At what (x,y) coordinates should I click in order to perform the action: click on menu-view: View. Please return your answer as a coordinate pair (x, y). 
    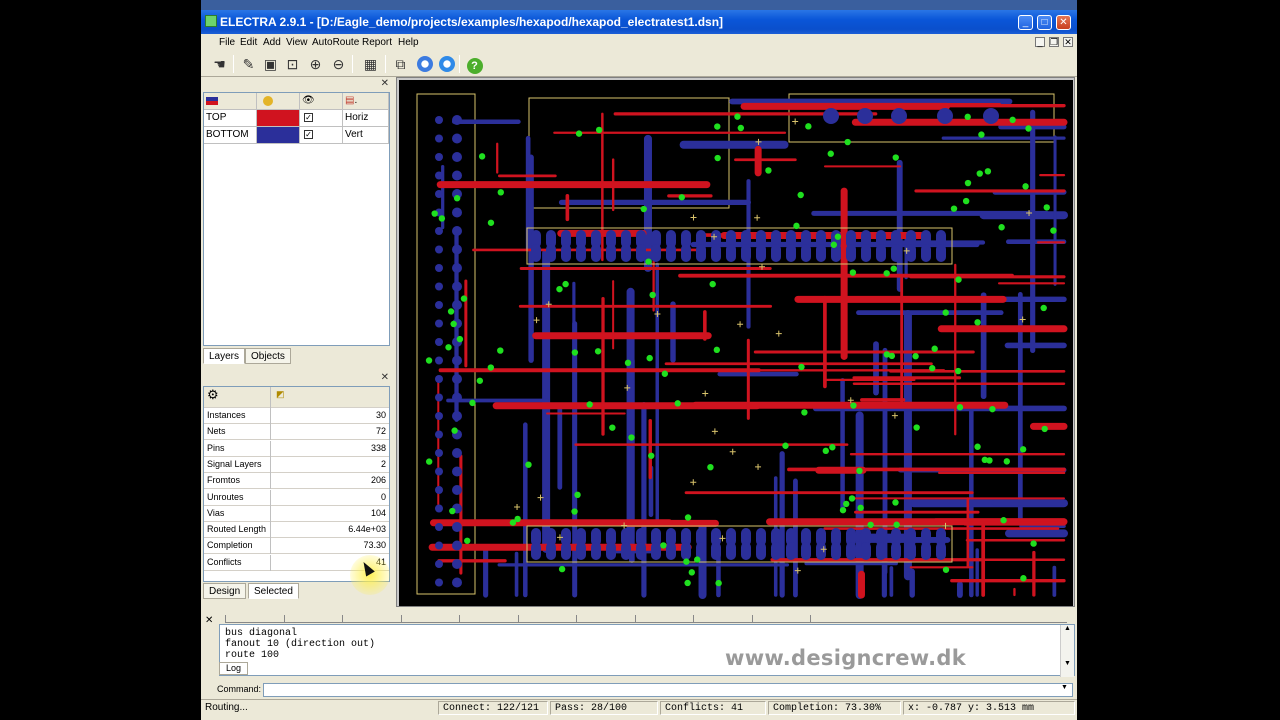
    Looking at the image, I should click on (297, 42).